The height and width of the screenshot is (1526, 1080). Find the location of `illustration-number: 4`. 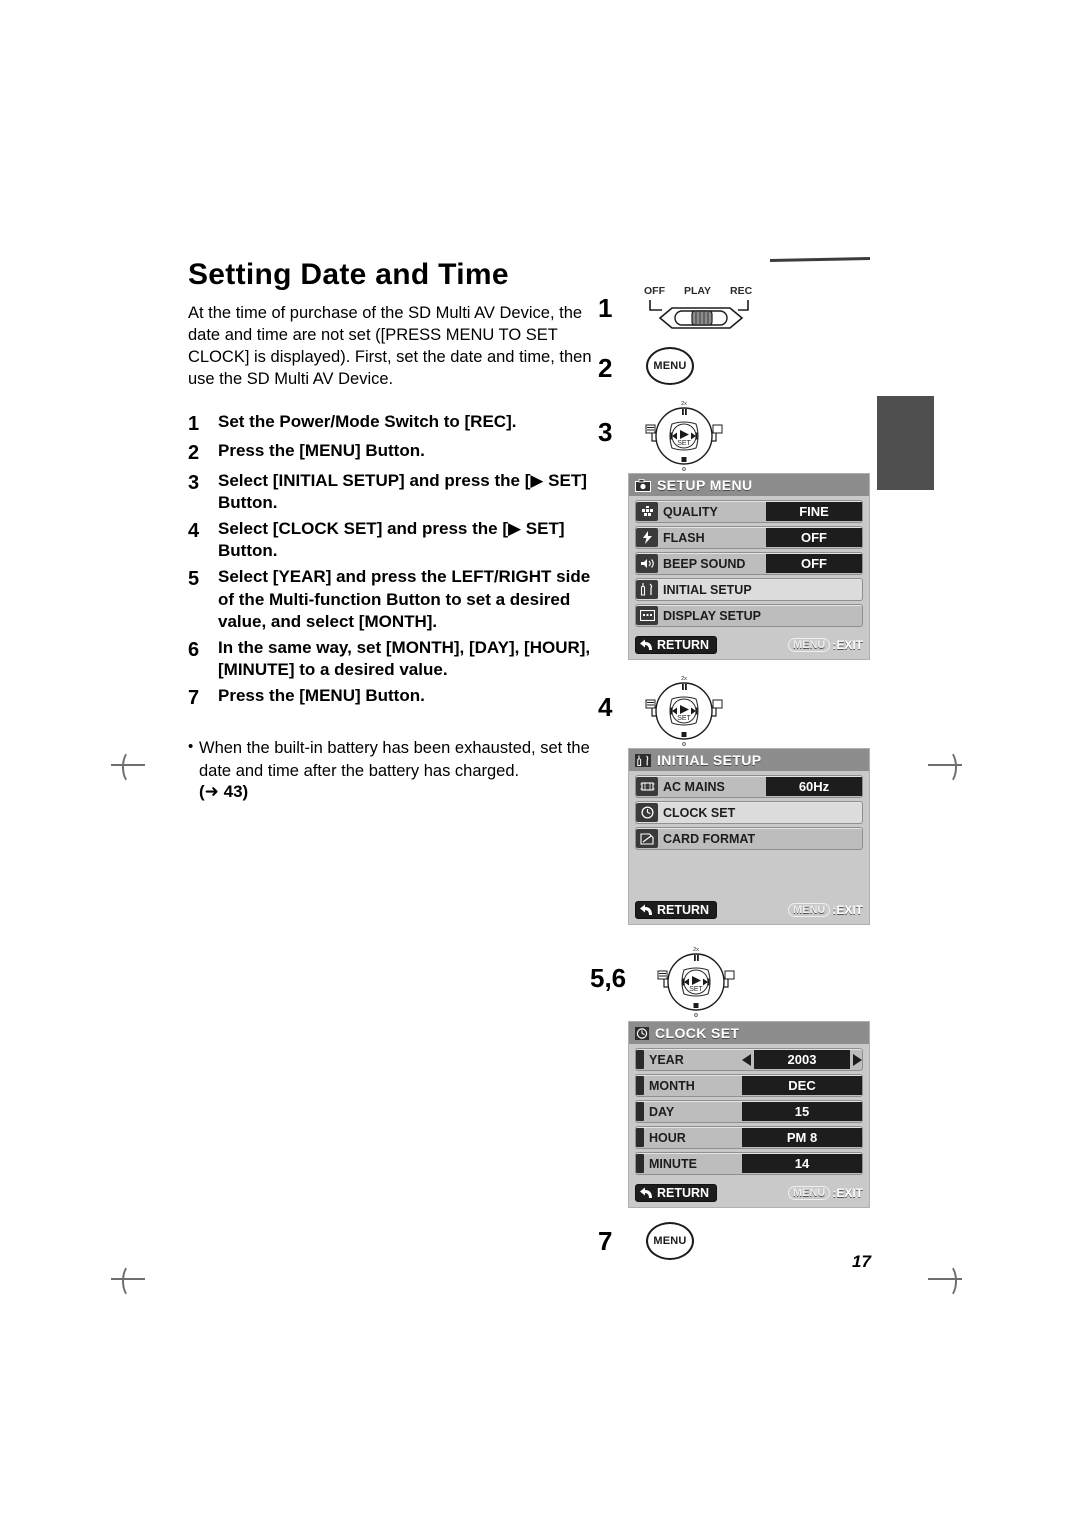

illustration-number: 4 is located at coordinates (605, 707).